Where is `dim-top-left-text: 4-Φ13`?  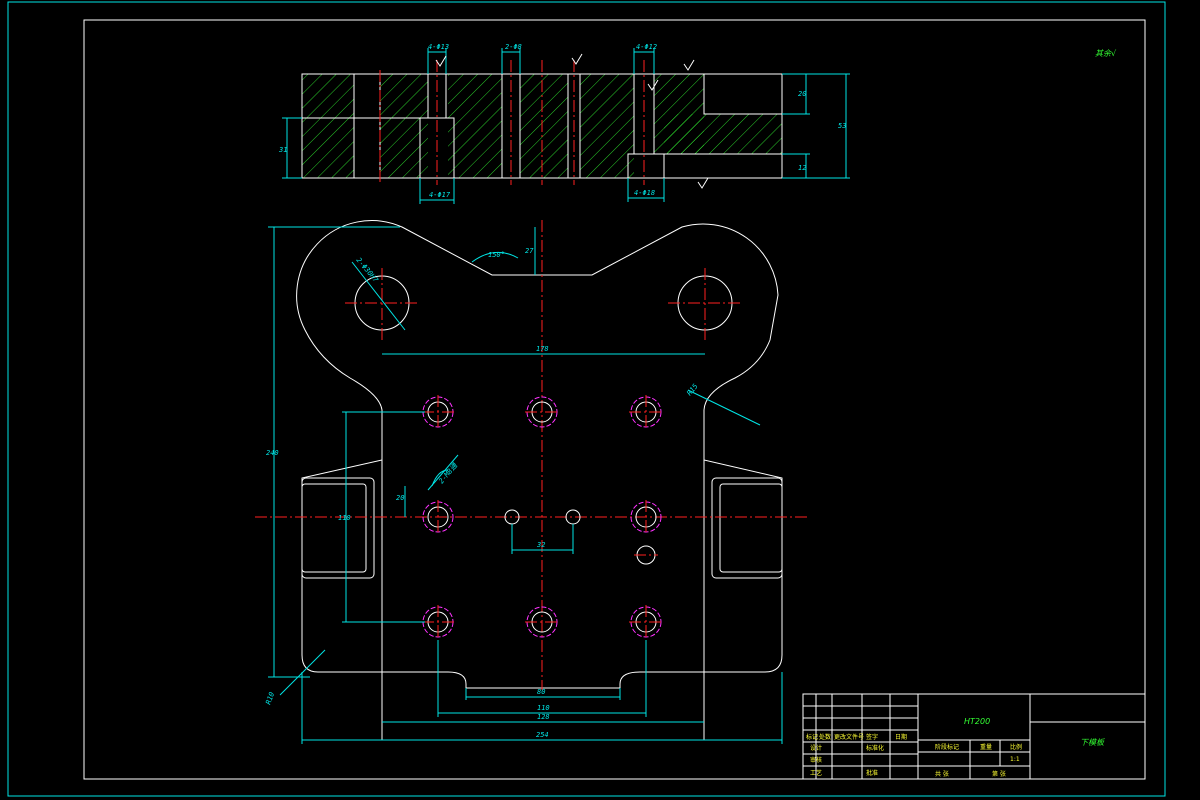
dim-top-left-text: 4-Φ13 is located at coordinates (438, 47).